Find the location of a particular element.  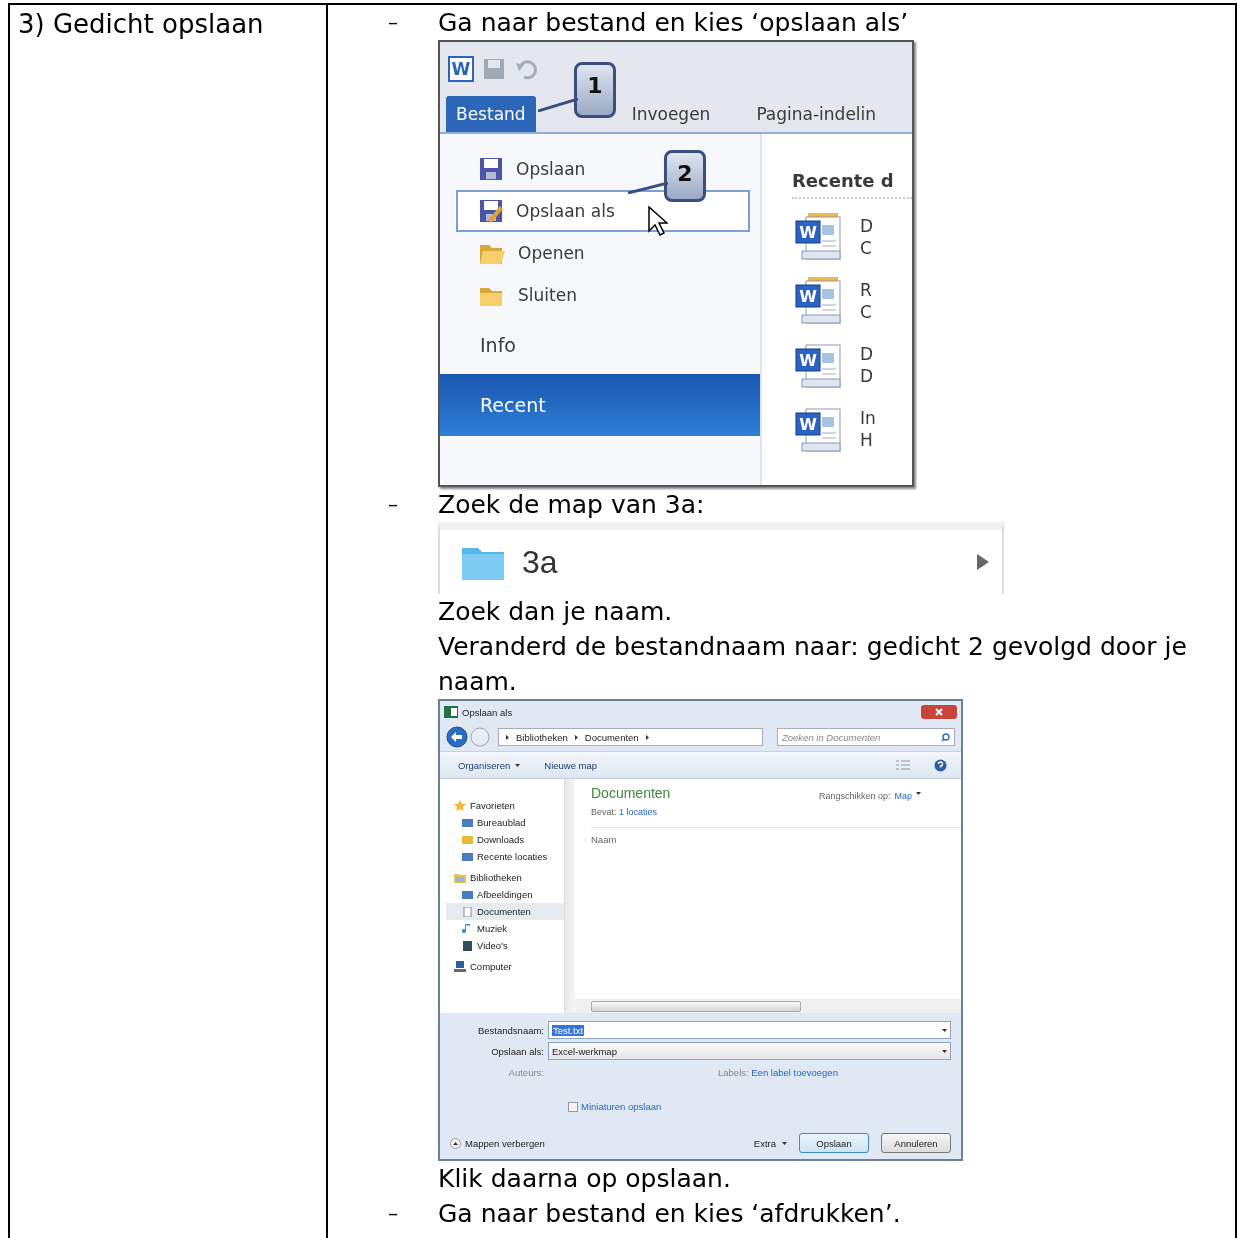

nav-item: Video's is located at coordinates (505, 945).